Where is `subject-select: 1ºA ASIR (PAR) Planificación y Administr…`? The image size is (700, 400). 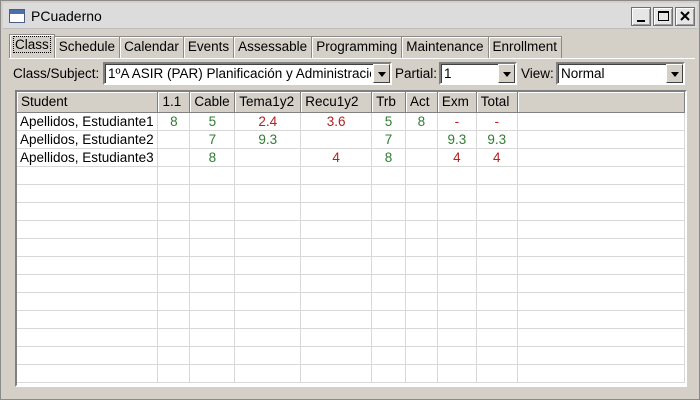 subject-select: 1ºA ASIR (PAR) Planificación y Administr… is located at coordinates (247, 73).